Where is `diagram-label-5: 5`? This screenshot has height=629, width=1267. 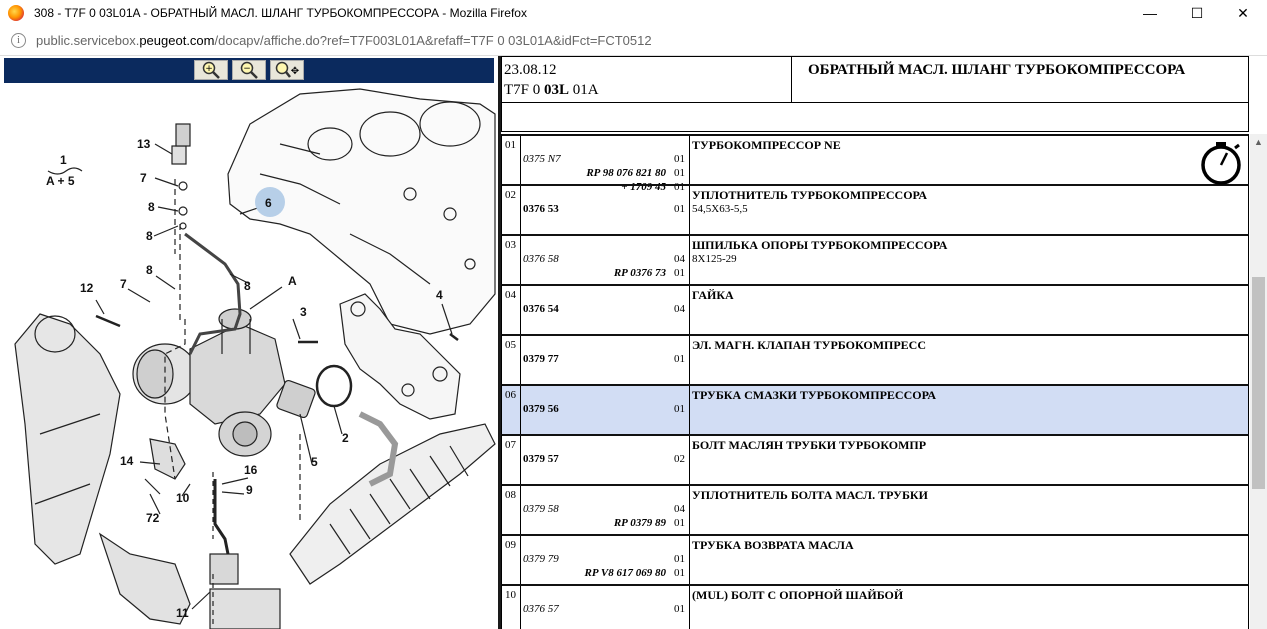 diagram-label-5: 5 is located at coordinates (314, 462).